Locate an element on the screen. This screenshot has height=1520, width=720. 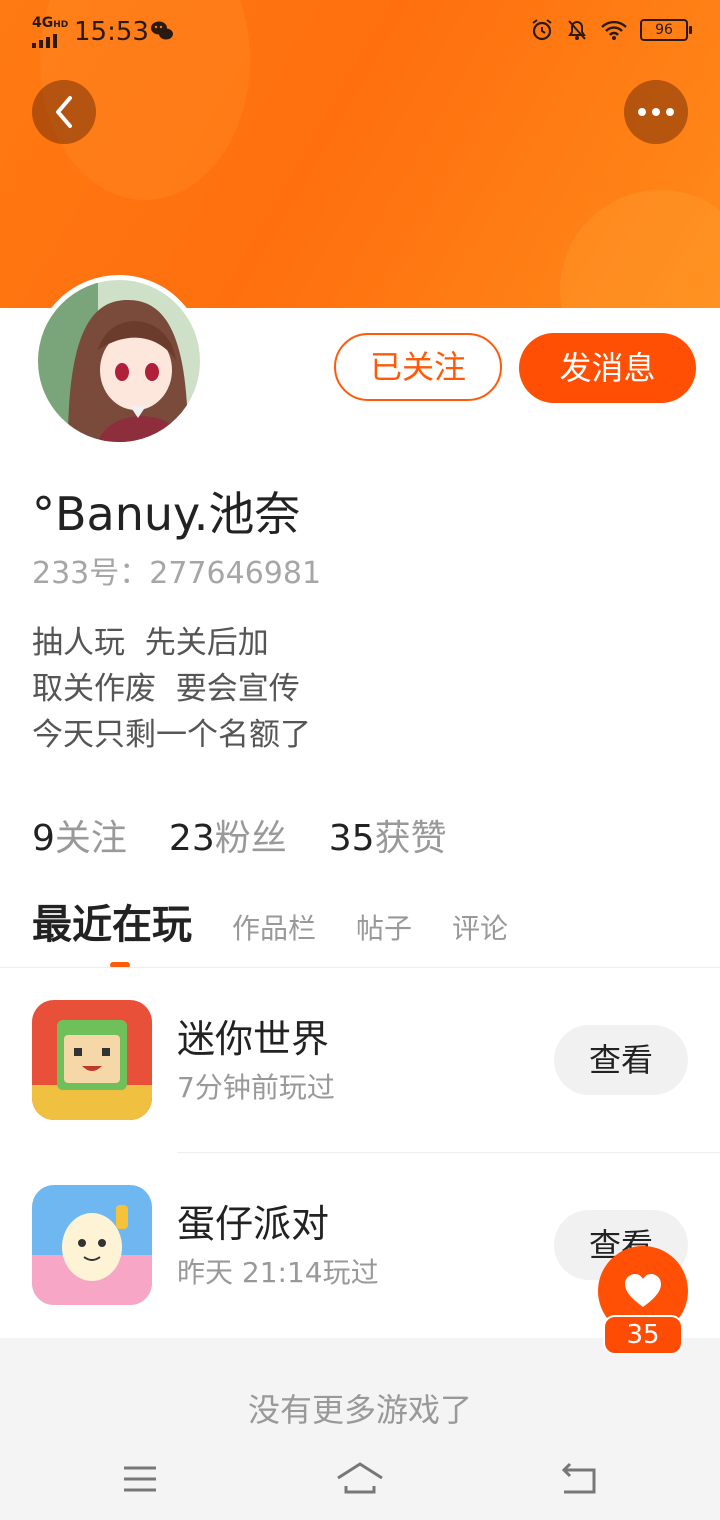
stat-following: 9关注 is located at coordinates (79, 839).